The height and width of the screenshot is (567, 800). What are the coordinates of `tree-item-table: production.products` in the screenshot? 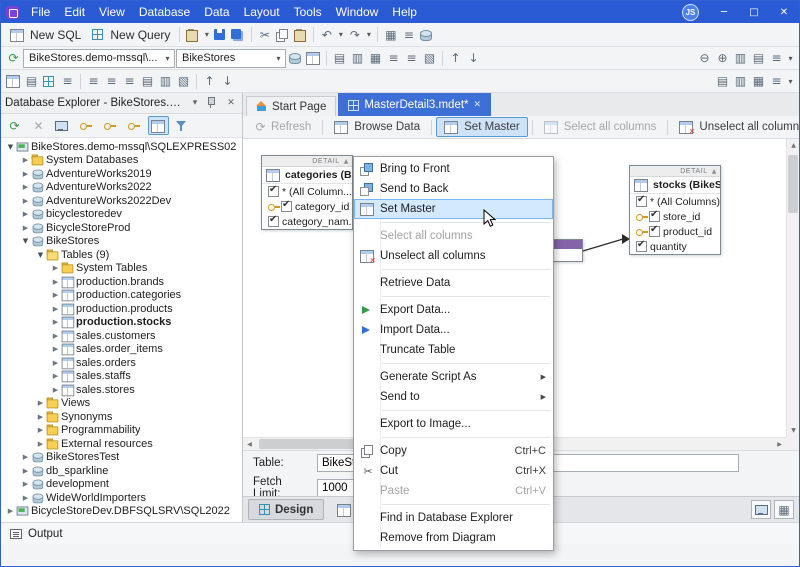 It's located at (121, 309).